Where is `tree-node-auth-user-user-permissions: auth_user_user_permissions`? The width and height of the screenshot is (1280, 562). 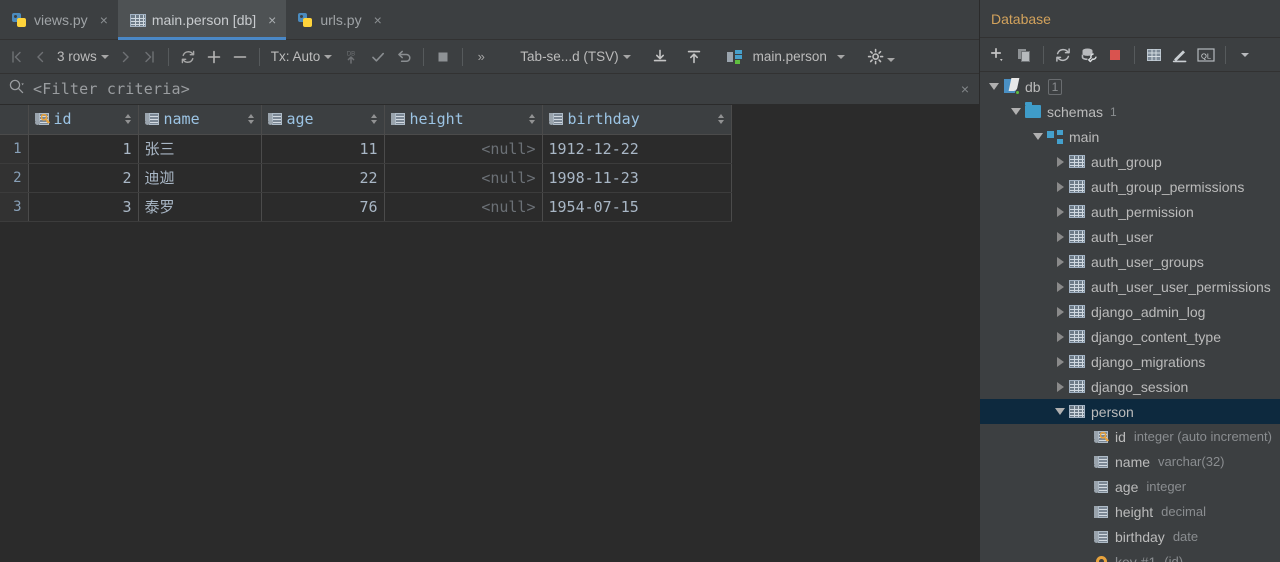 tree-node-auth-user-user-permissions: auth_user_user_permissions is located at coordinates (1130, 286).